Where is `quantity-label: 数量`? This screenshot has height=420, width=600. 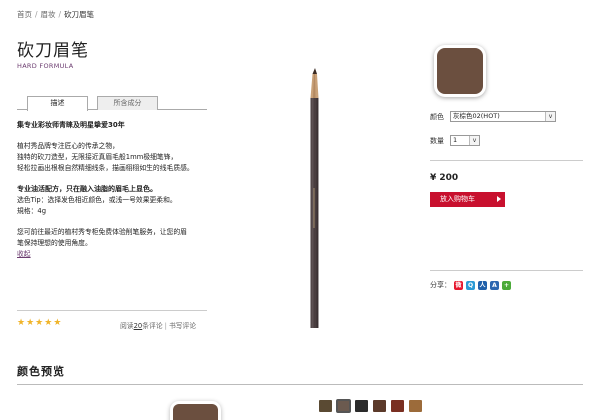 quantity-label: 数量 is located at coordinates (437, 140).